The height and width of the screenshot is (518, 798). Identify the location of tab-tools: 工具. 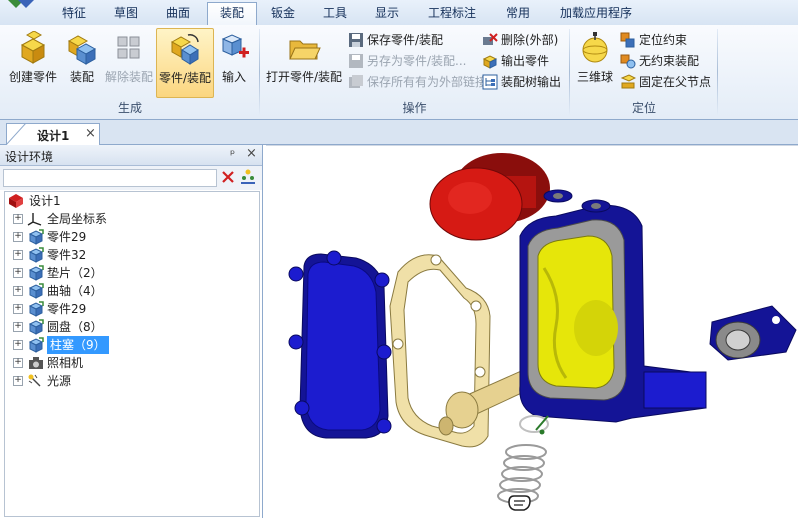
(335, 13).